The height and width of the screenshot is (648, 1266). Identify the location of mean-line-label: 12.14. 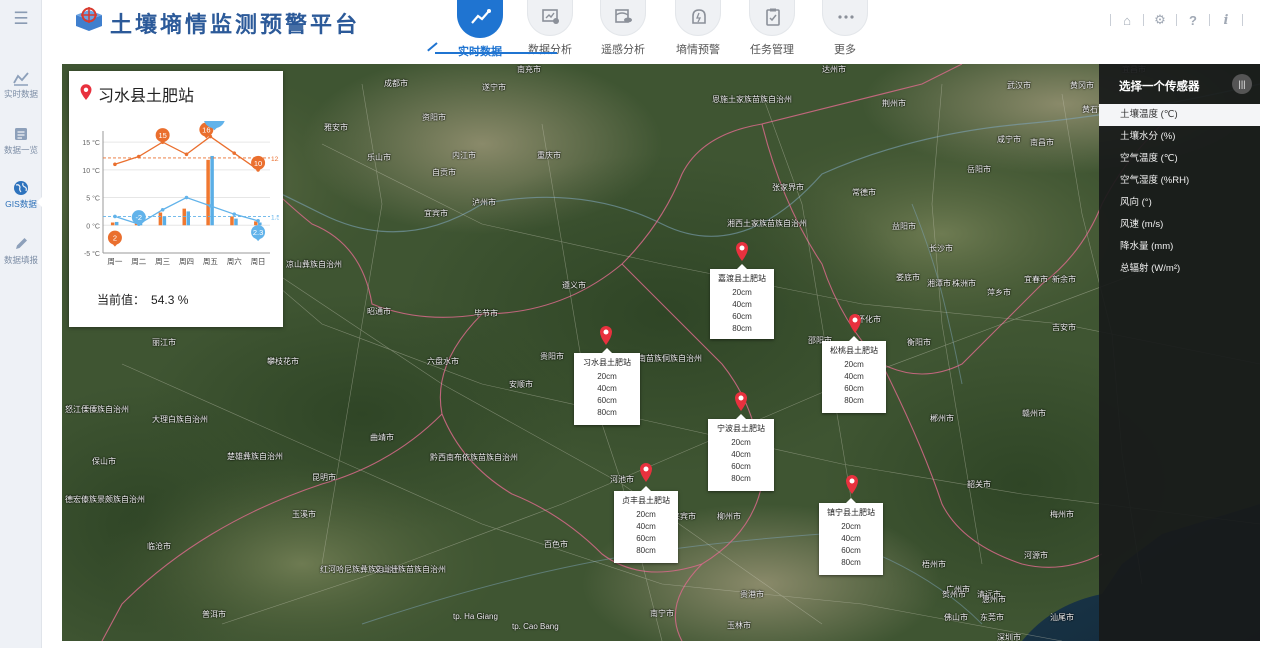
(275, 159).